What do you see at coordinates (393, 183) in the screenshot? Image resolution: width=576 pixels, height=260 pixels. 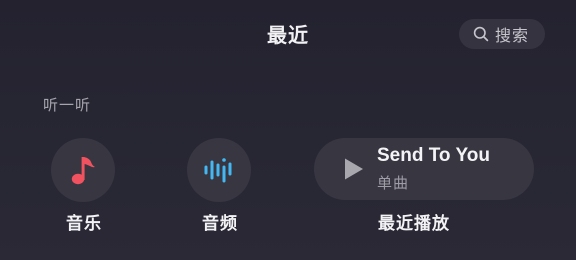 I see `song-type: 单曲` at bounding box center [393, 183].